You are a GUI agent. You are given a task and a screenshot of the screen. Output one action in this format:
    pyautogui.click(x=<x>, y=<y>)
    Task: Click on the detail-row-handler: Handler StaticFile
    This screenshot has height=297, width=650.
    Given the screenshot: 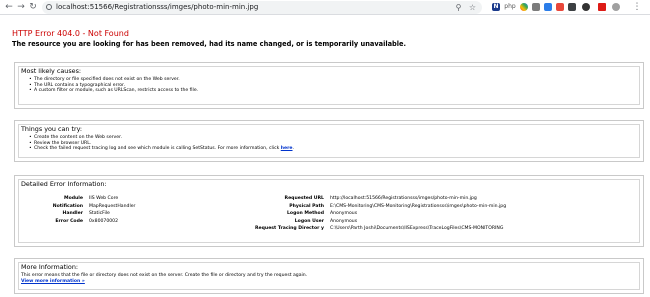 What is the action you would take?
    pyautogui.click(x=86, y=214)
    